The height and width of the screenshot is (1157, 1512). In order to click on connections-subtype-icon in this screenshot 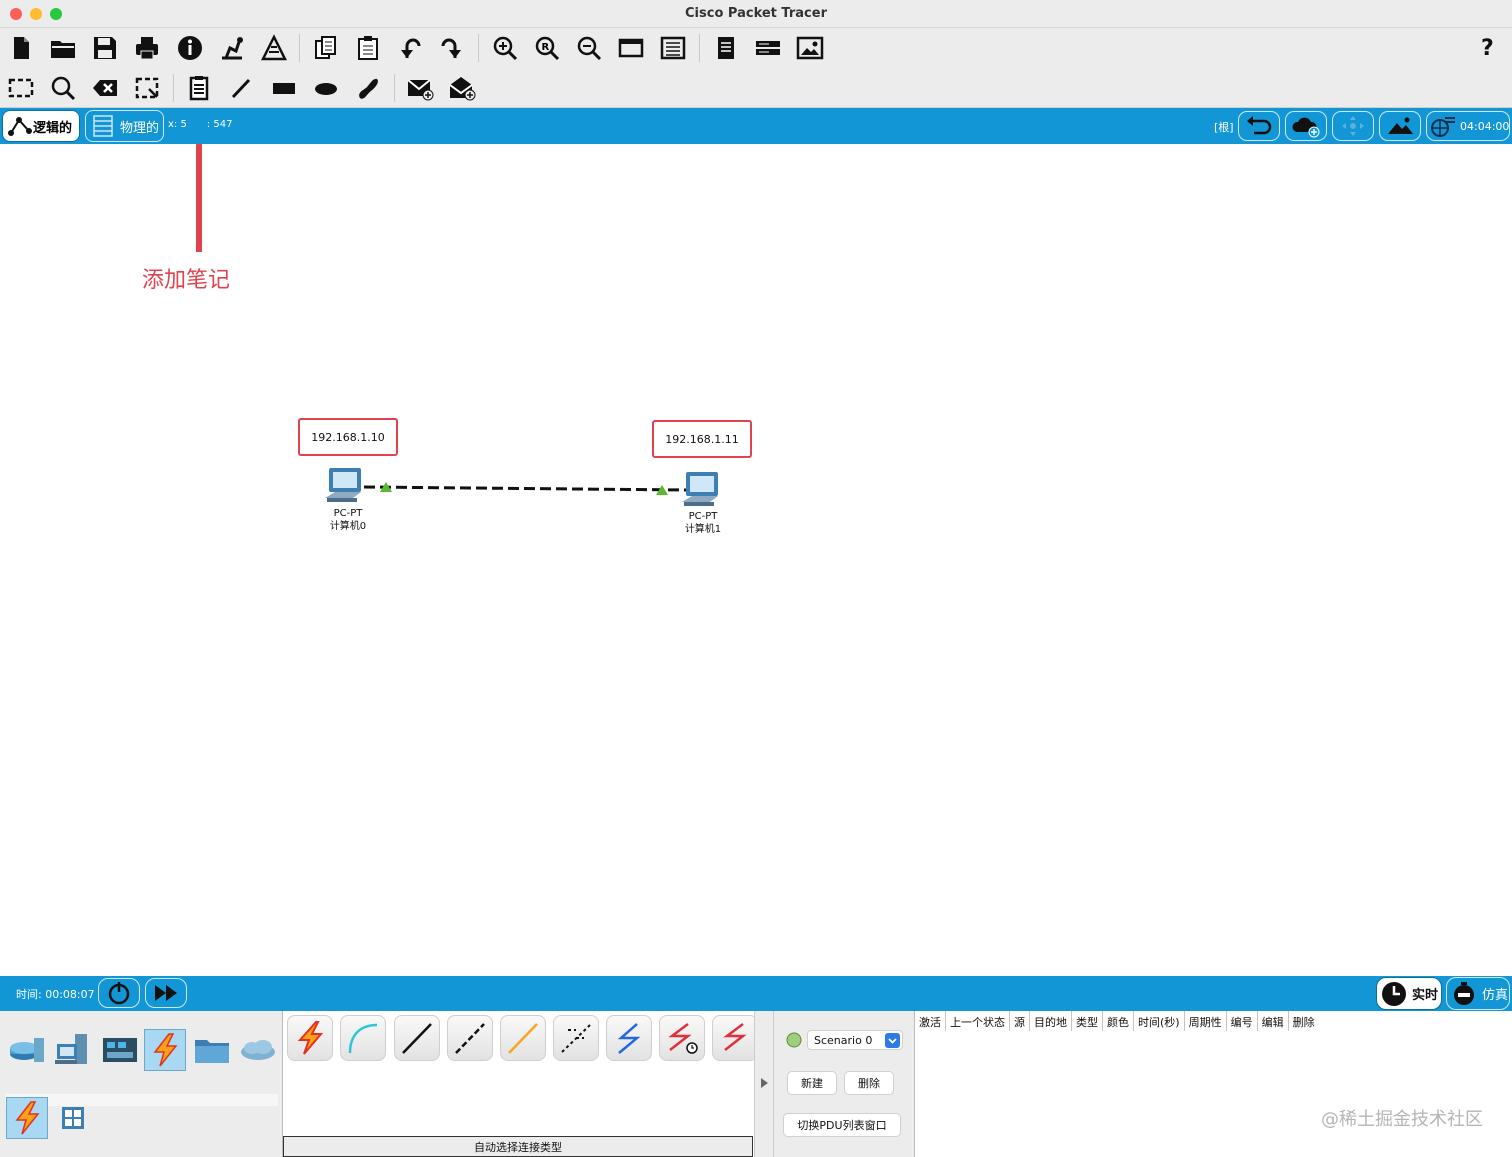, I will do `click(27, 1118)`.